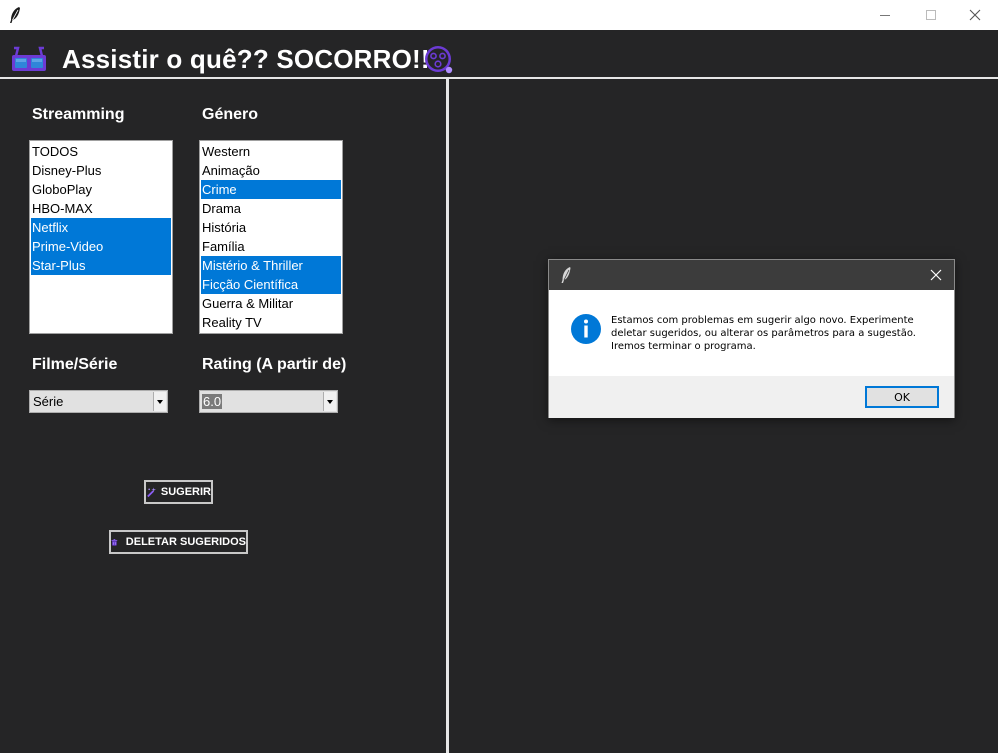 This screenshot has height=753, width=998. Describe the element at coordinates (271, 208) in the screenshot. I see `genre-list-item: Drama` at that location.